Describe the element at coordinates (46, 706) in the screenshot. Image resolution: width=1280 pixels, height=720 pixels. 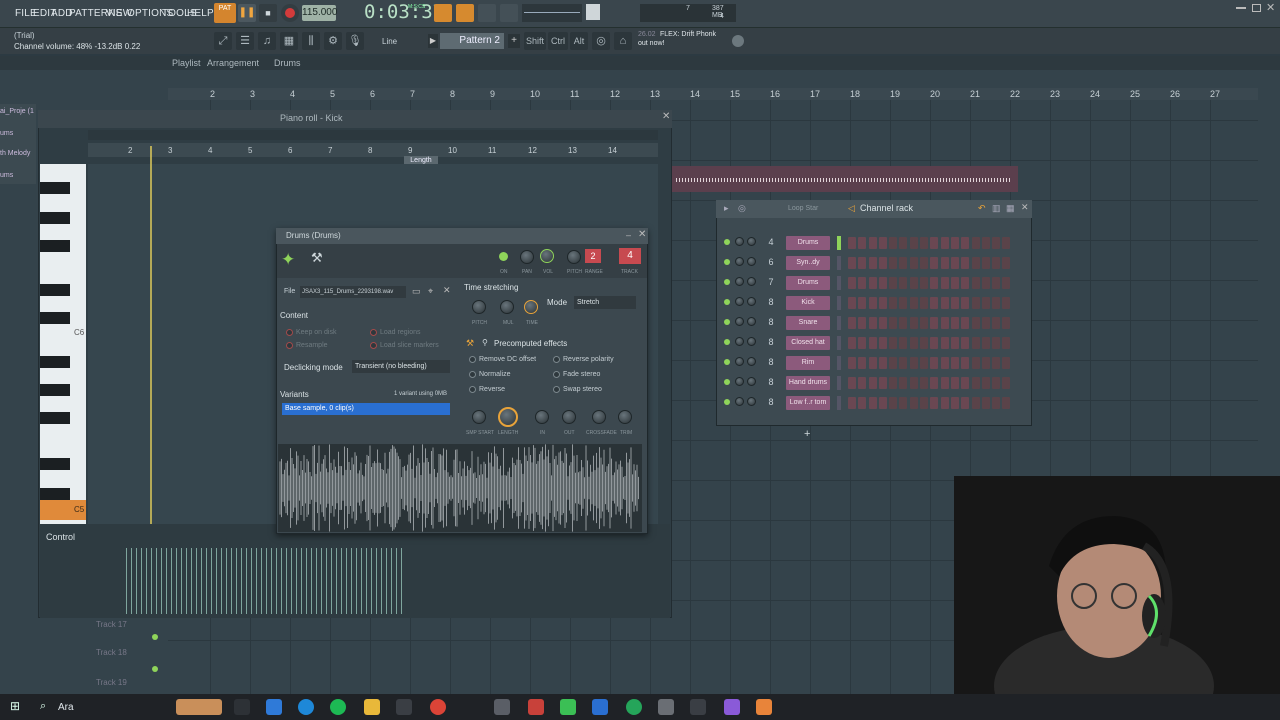
I see `search-icon: ⌕` at that location.